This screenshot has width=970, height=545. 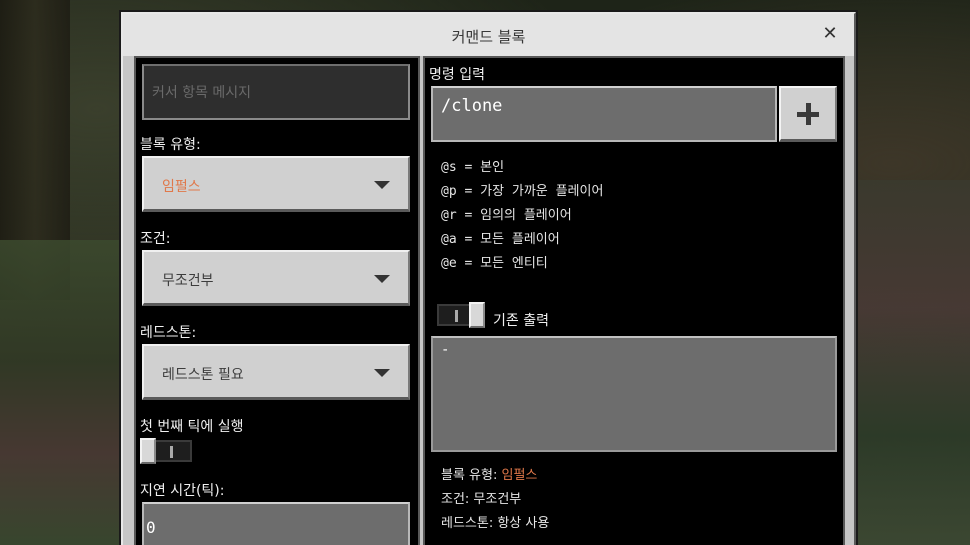 I want to click on summary-block-type: 블록 유형: 임펄스, so click(x=489, y=473).